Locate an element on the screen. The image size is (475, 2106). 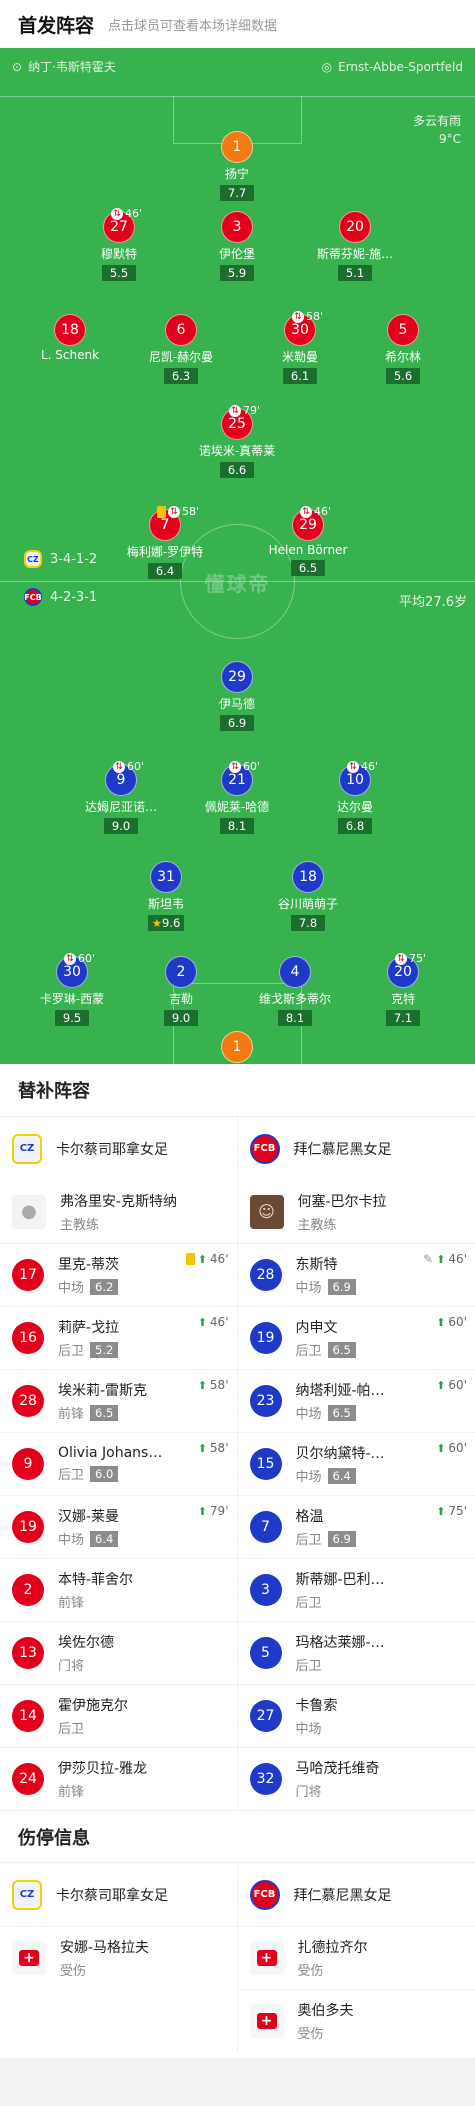
injury-row: + 扎德拉齐尔 受伤 is located at coordinates (356, 1957).